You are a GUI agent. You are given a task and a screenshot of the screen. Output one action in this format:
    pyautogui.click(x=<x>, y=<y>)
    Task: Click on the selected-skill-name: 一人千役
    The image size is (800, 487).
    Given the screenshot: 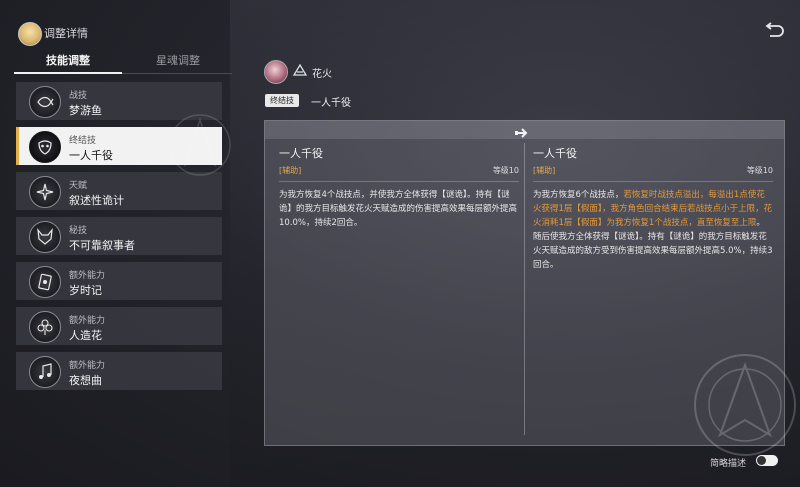 What is the action you would take?
    pyautogui.click(x=331, y=103)
    